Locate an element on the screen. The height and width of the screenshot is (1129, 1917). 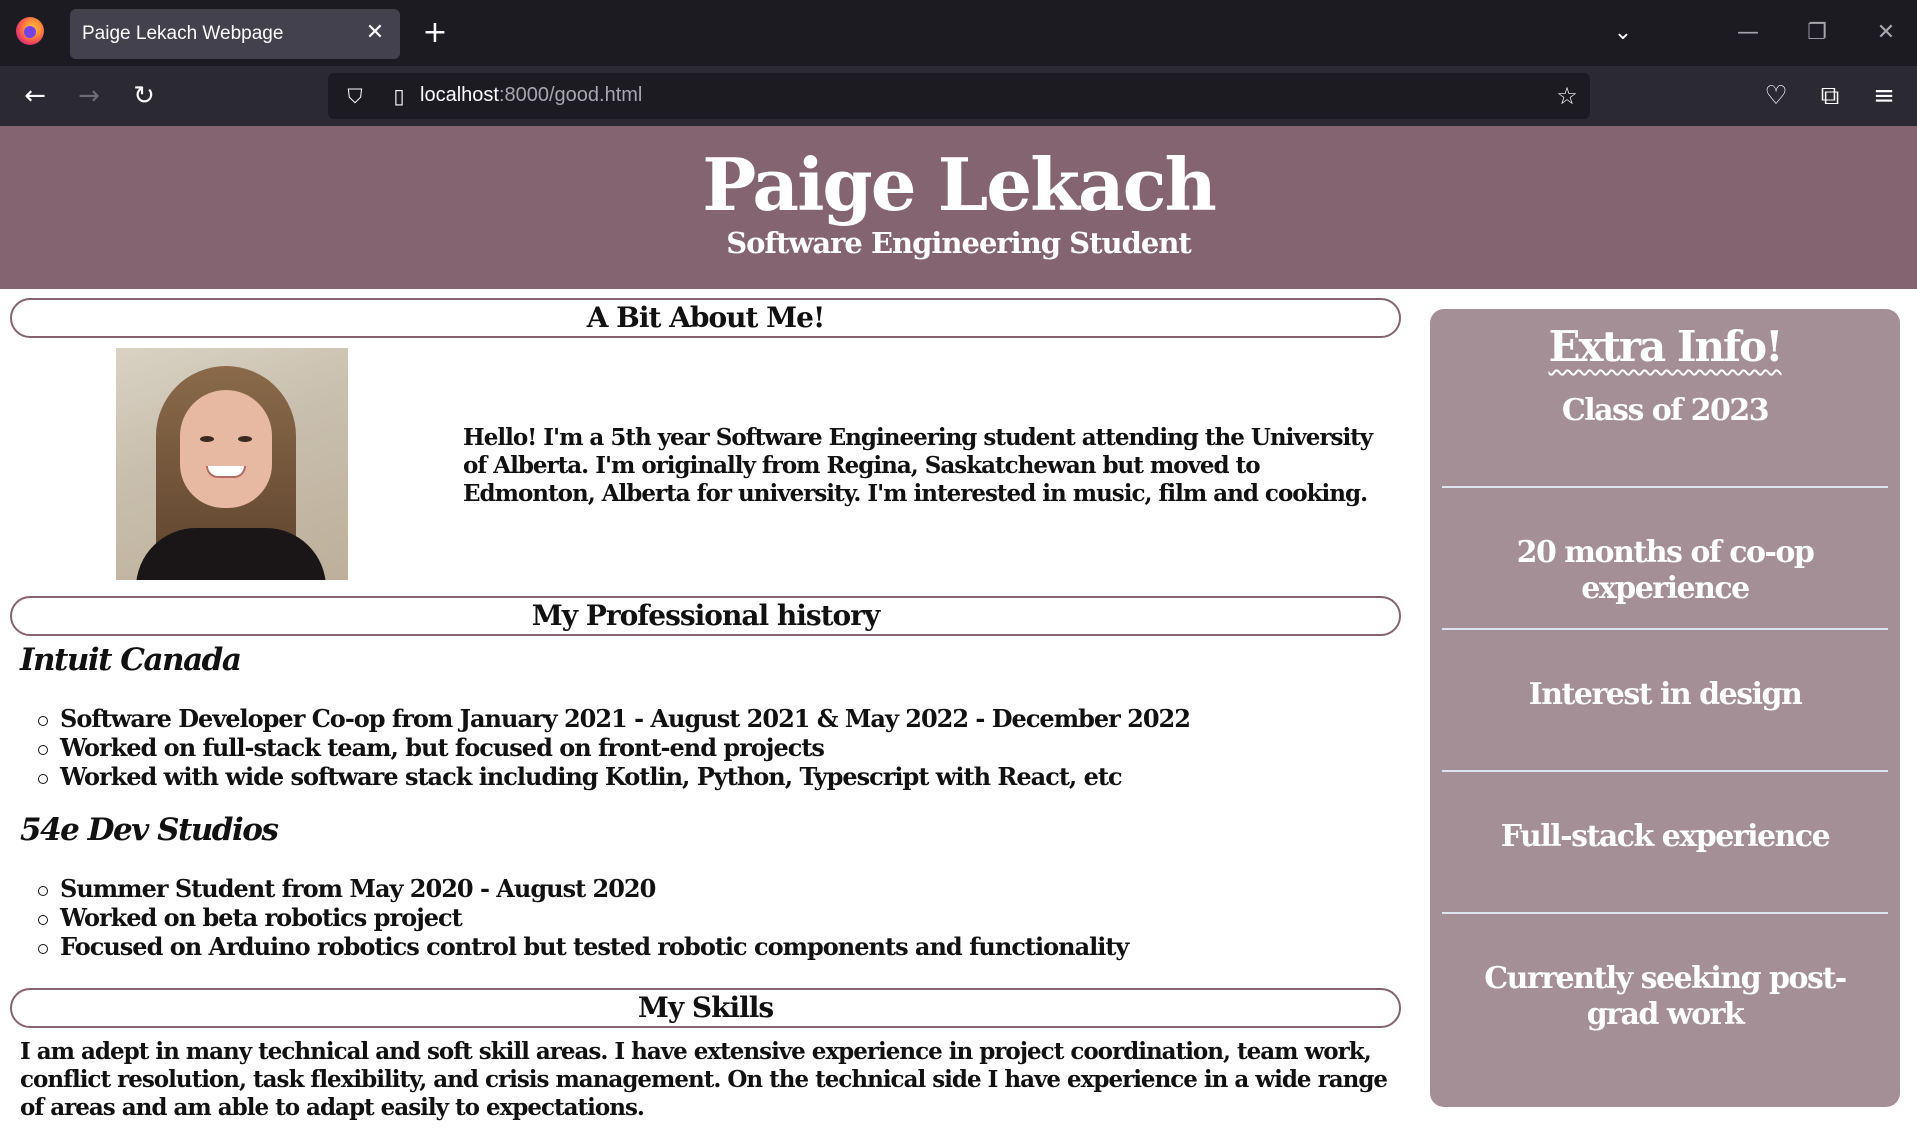
extensions-icon: ⧉ is located at coordinates (1830, 96).